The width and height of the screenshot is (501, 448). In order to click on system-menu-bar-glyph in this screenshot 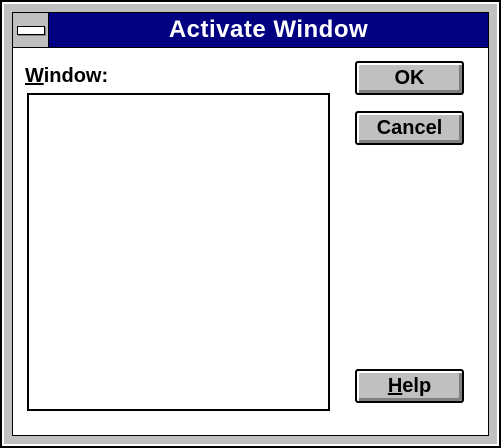, I will do `click(31, 30)`.